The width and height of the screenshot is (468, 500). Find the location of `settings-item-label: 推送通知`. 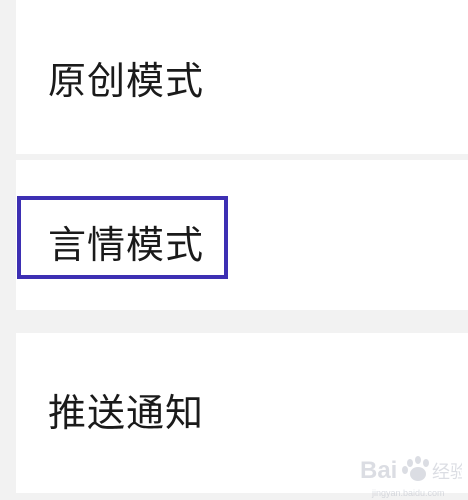

settings-item-label: 推送通知 is located at coordinates (126, 413).